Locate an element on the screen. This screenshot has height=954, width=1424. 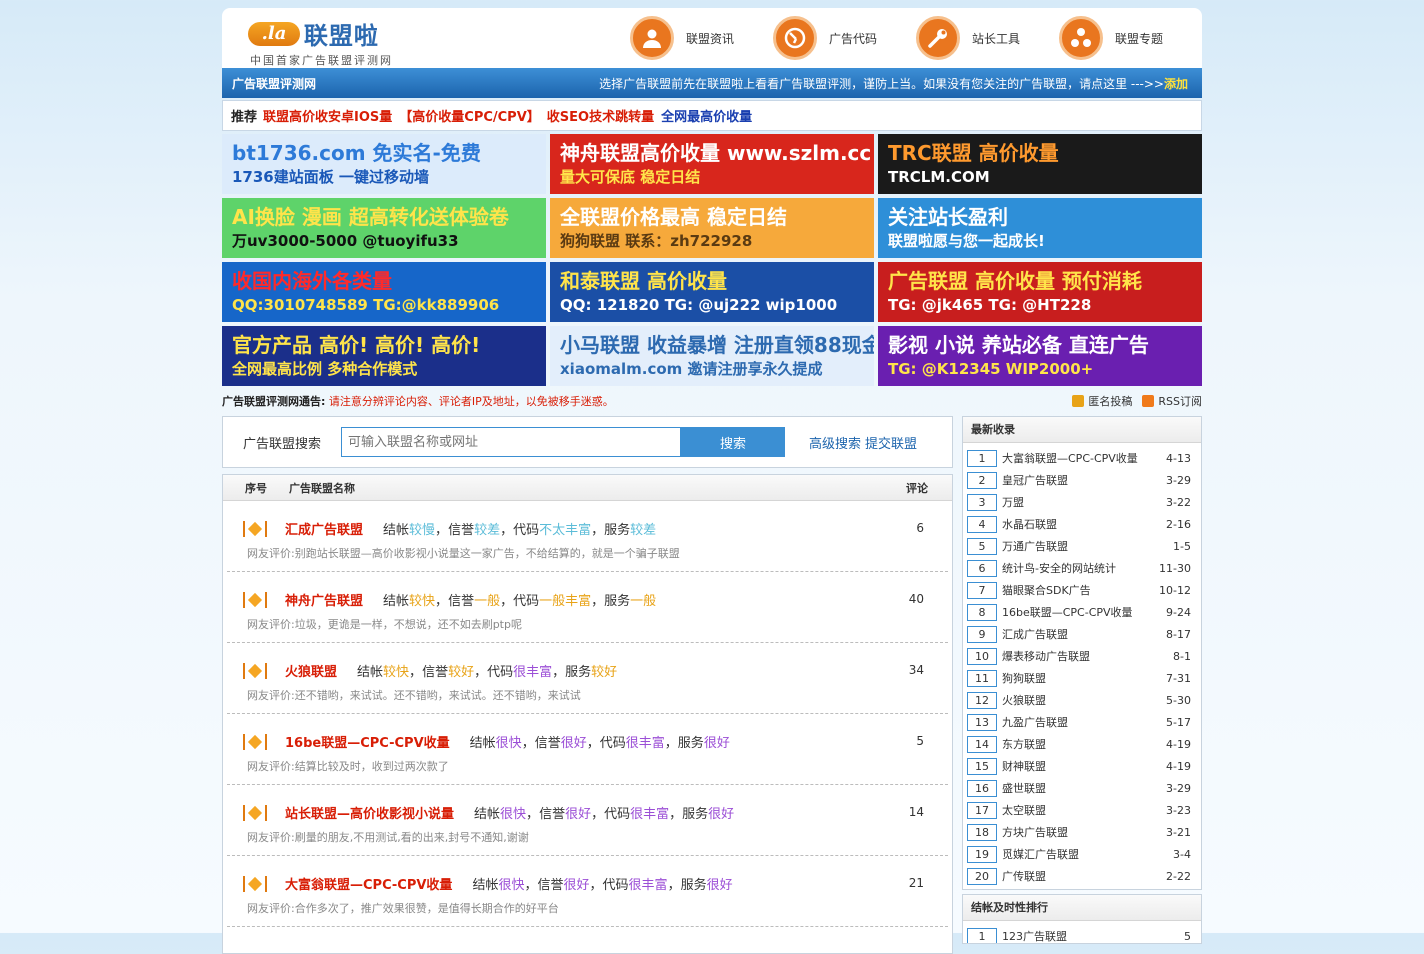
item-number: 20 is located at coordinates (982, 876).